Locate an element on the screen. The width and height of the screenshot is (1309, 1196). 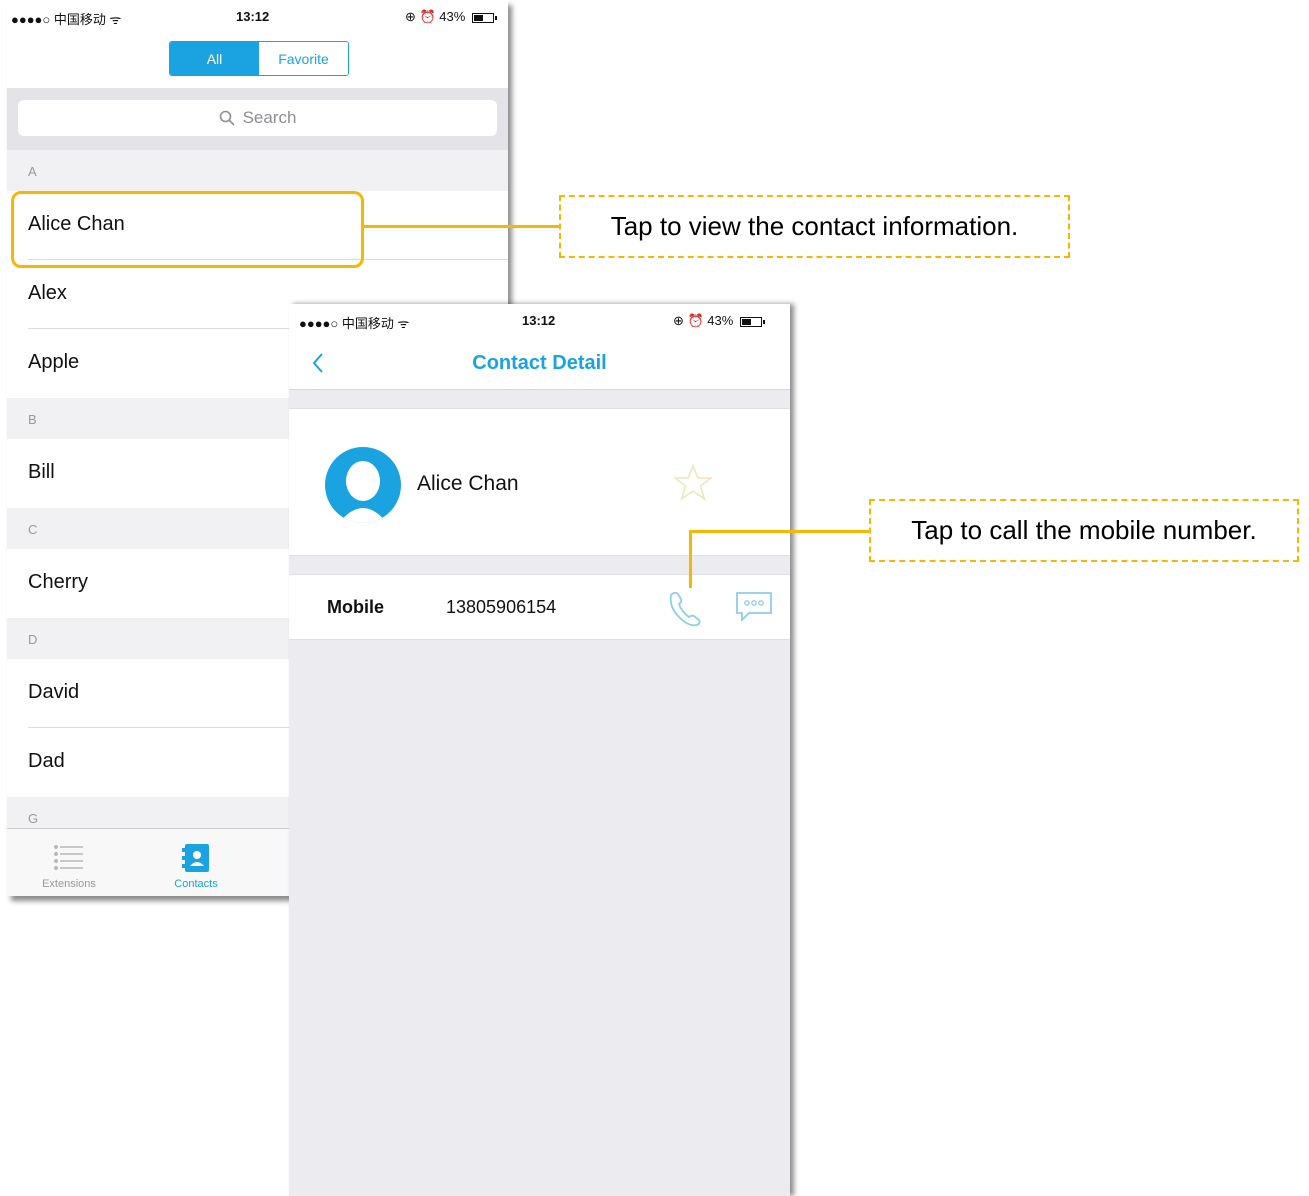
chat-bubble-icon is located at coordinates (754, 607).